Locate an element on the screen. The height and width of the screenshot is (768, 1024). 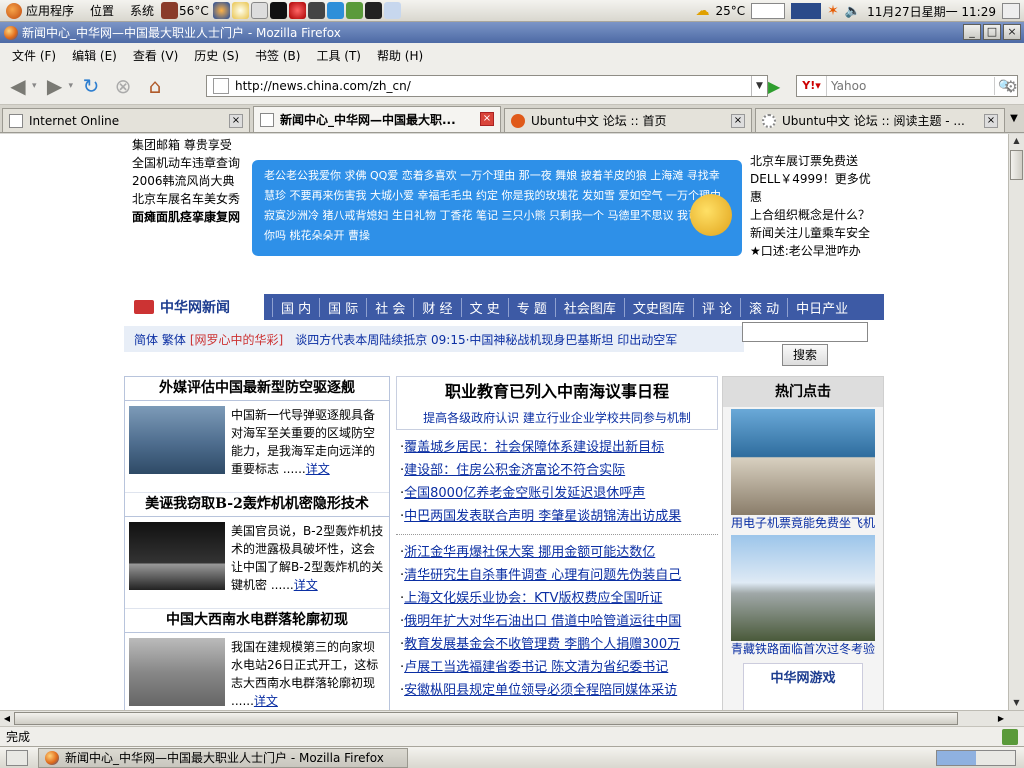
image-caption: 用电子机票竟能免费坐飞机 is located at coordinates (803, 523).